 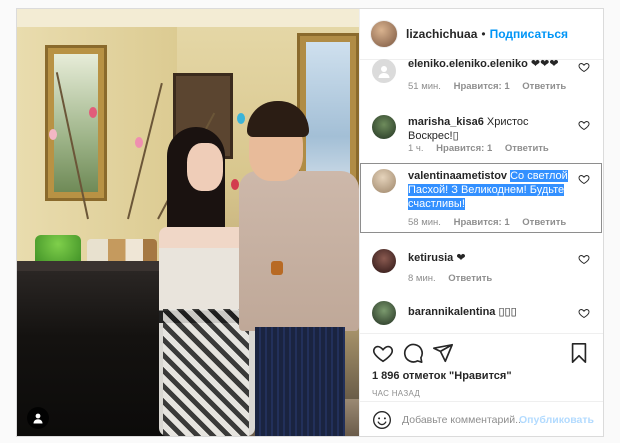 I want to click on user-tag-icon, so click(x=38, y=418).